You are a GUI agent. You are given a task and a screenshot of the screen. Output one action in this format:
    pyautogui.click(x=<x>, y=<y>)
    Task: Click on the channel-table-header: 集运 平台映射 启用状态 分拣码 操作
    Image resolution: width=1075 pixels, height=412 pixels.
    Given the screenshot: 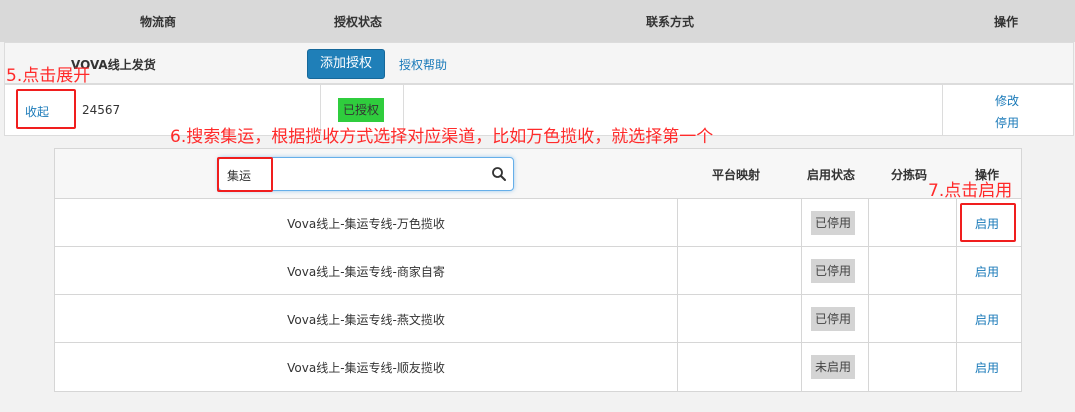 What is the action you would take?
    pyautogui.click(x=538, y=174)
    